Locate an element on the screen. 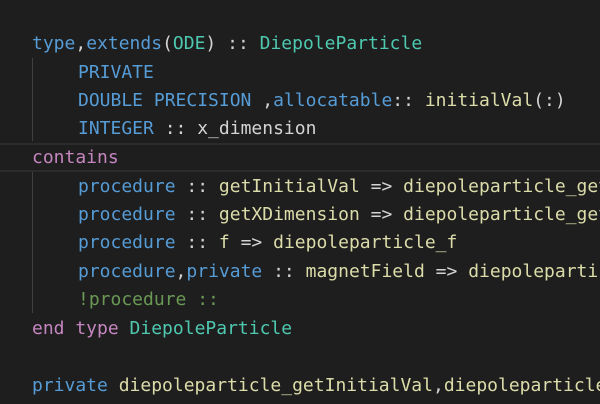  keyword-token: PRIVATE is located at coordinates (116, 72).